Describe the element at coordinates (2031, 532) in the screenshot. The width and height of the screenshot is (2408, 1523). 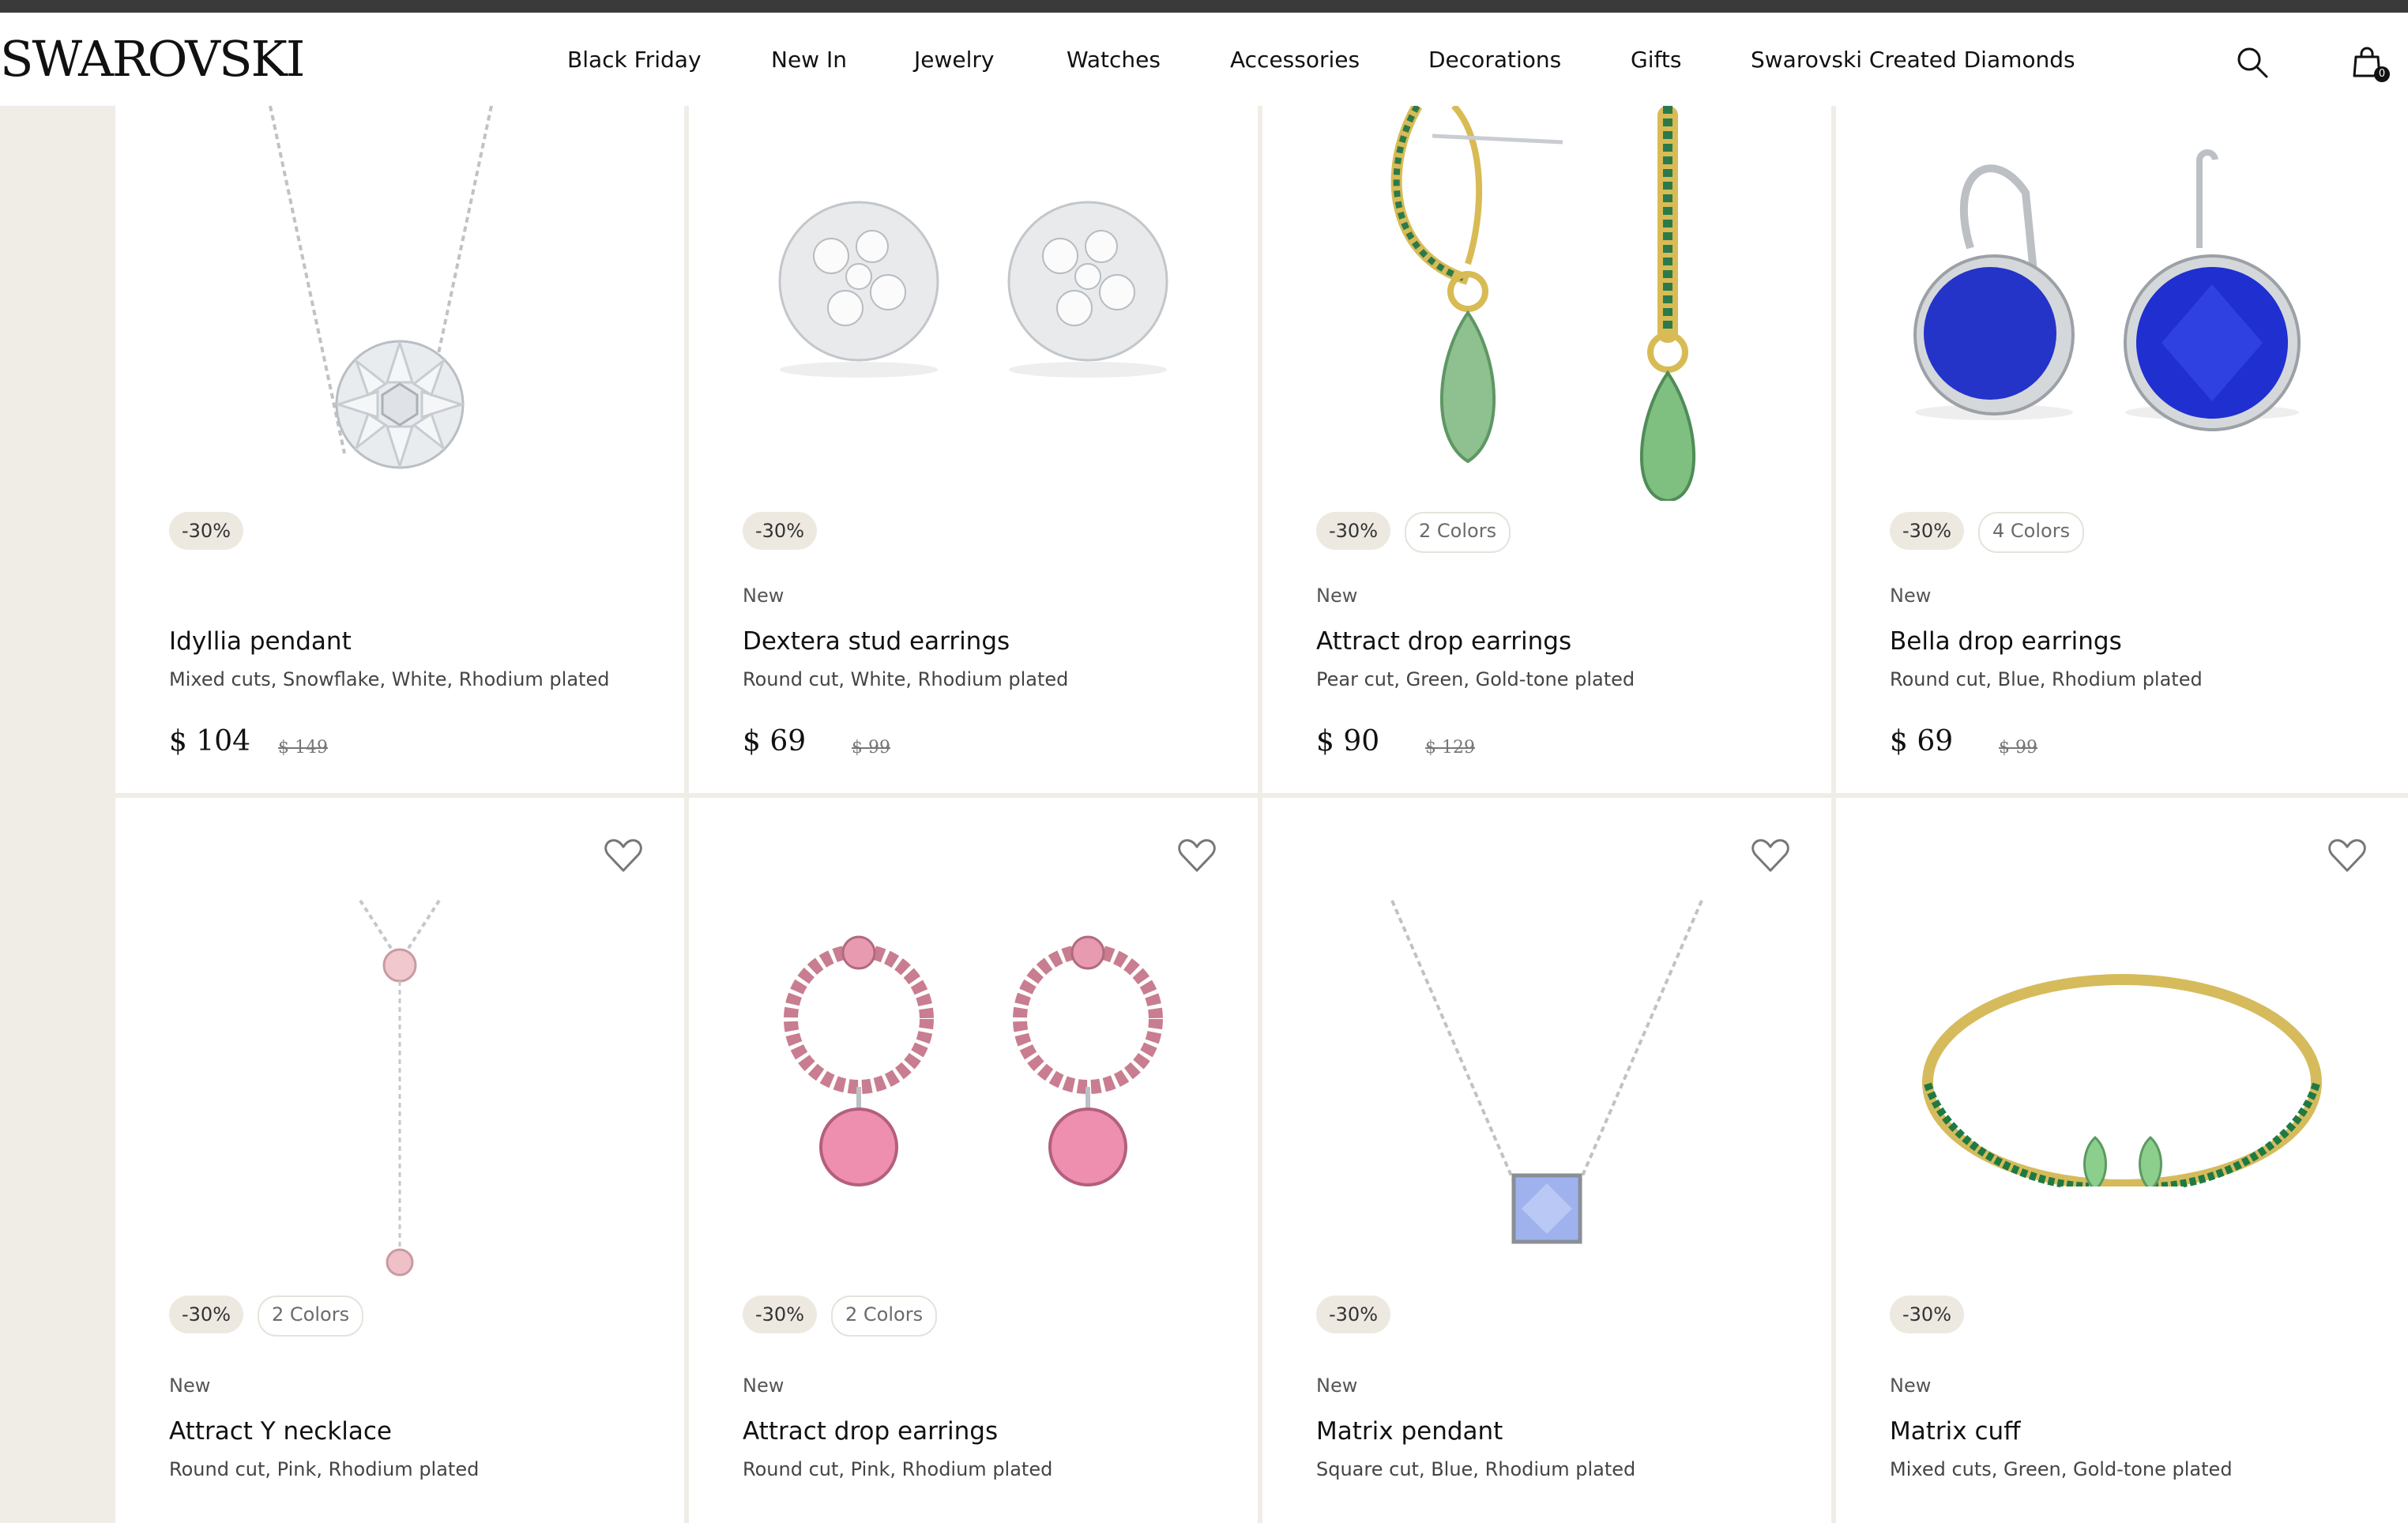
I see `colors-badge: 4 Colors` at that location.